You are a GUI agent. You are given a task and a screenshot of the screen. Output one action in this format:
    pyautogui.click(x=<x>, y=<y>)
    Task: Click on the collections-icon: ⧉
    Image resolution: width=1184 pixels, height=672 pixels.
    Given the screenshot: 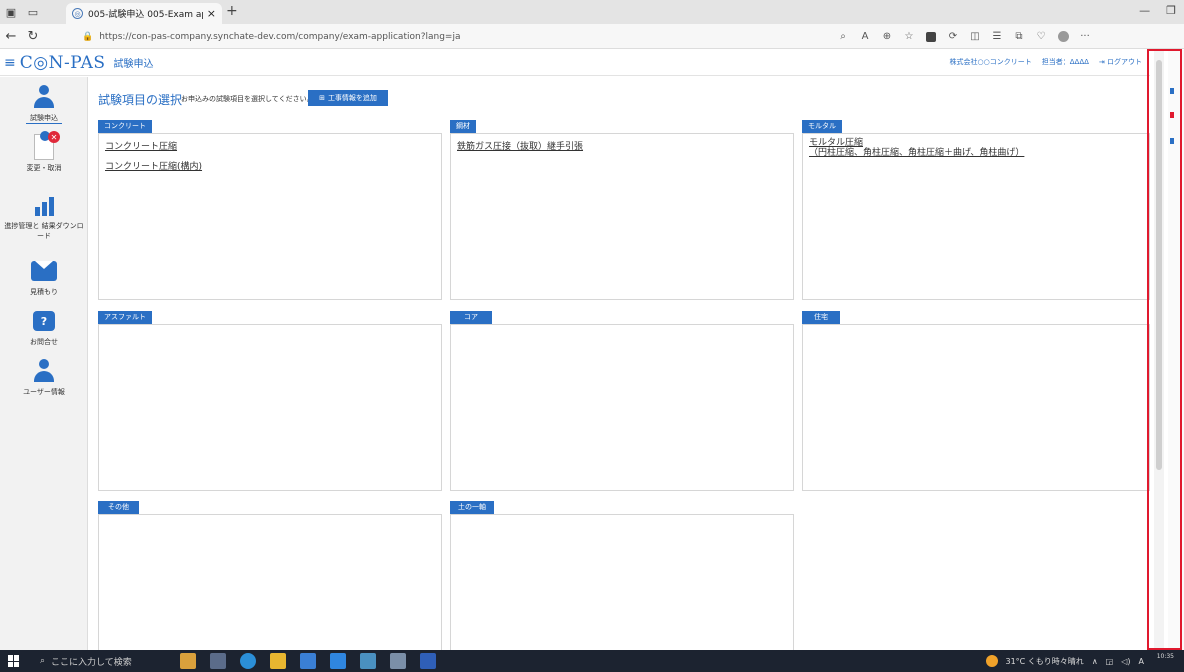 What is the action you would take?
    pyautogui.click(x=1019, y=36)
    